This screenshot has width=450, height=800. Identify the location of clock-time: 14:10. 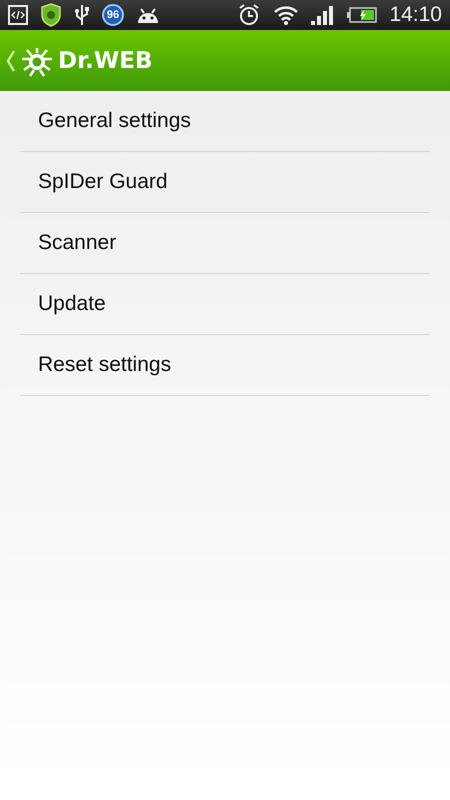
(415, 15).